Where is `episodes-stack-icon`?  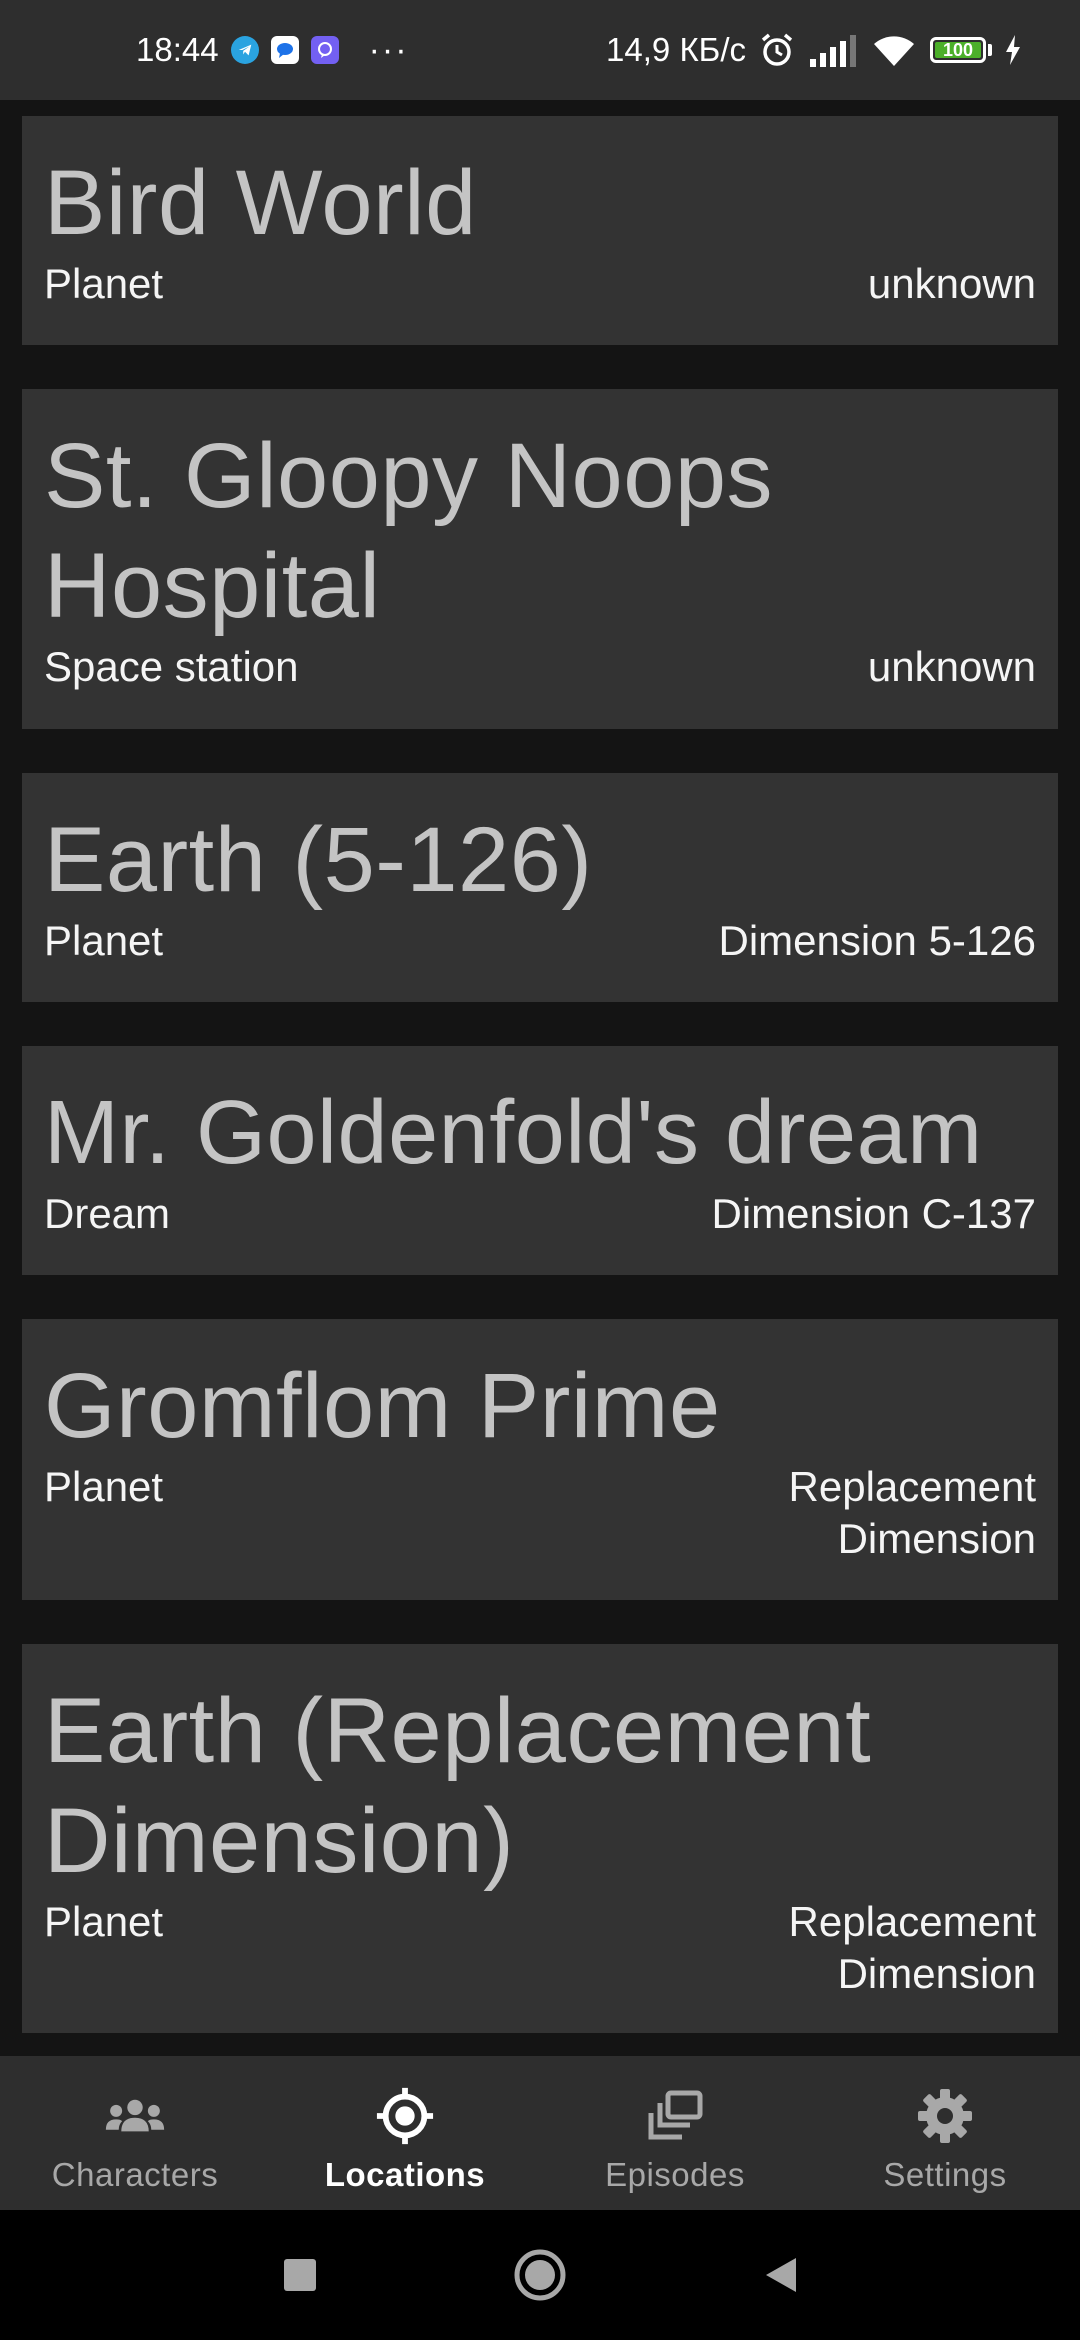
episodes-stack-icon is located at coordinates (675, 2116).